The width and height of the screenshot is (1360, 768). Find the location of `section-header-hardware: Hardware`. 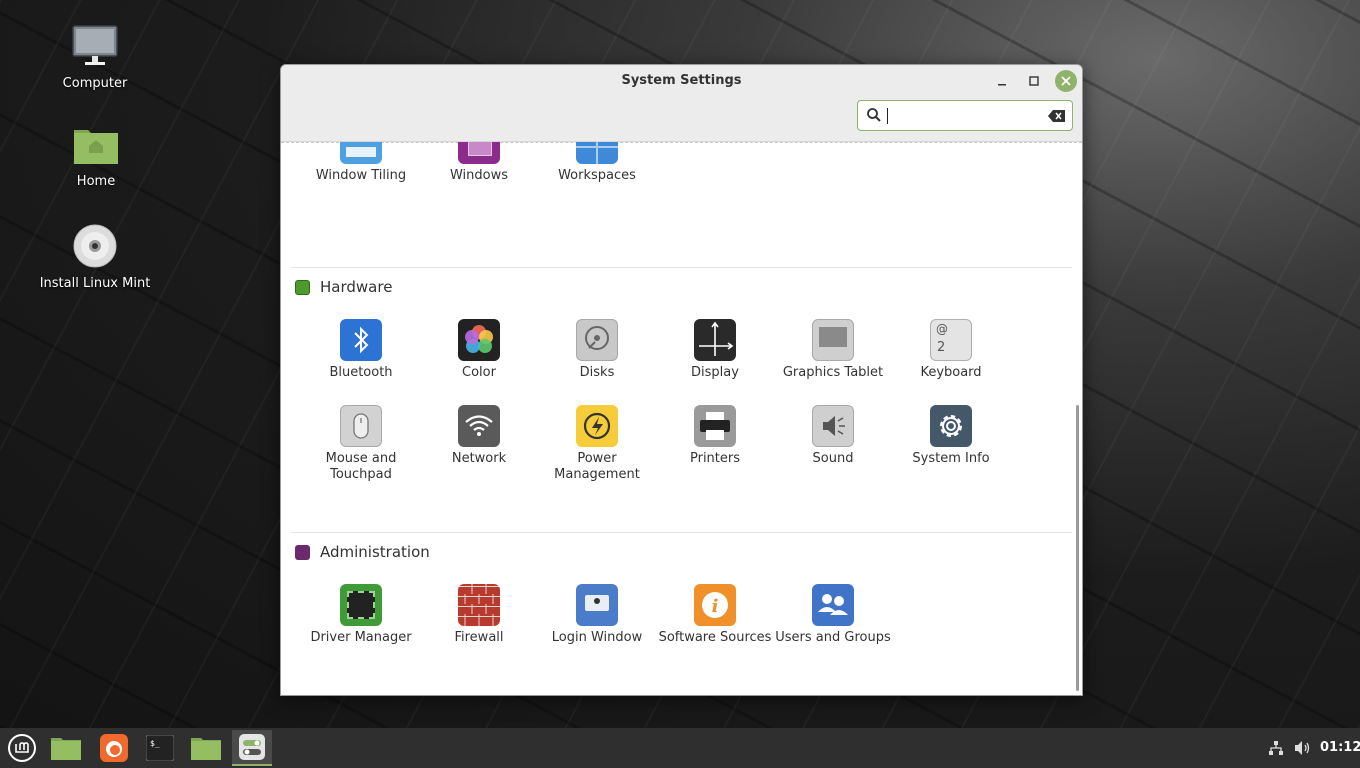

section-header-hardware: Hardware is located at coordinates (343, 287).